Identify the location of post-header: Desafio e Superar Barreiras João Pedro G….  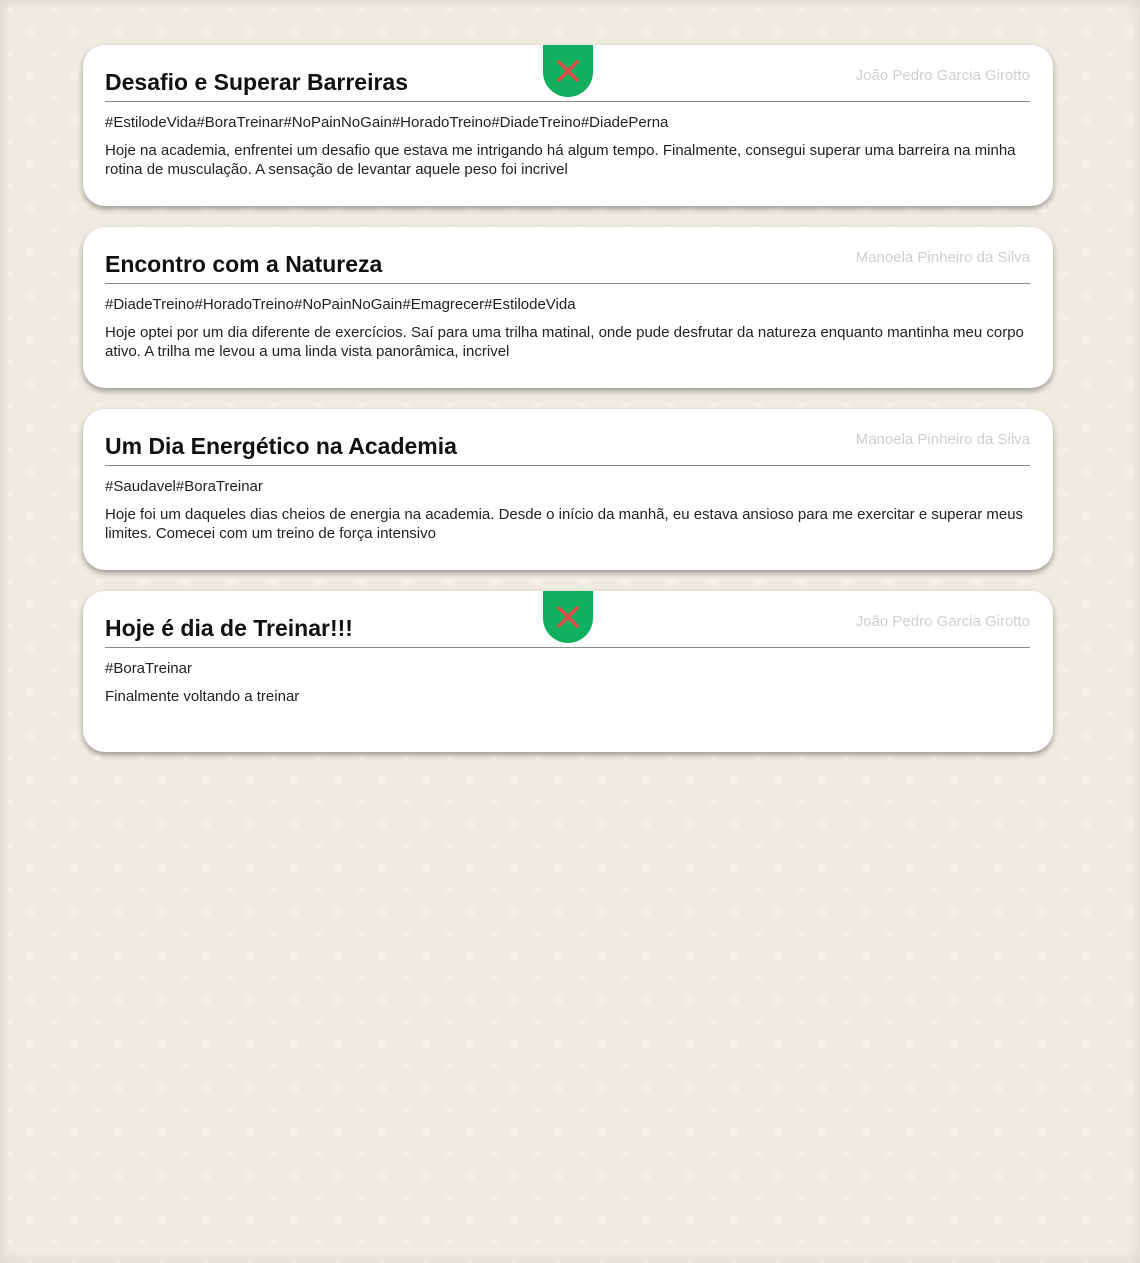
(567, 84).